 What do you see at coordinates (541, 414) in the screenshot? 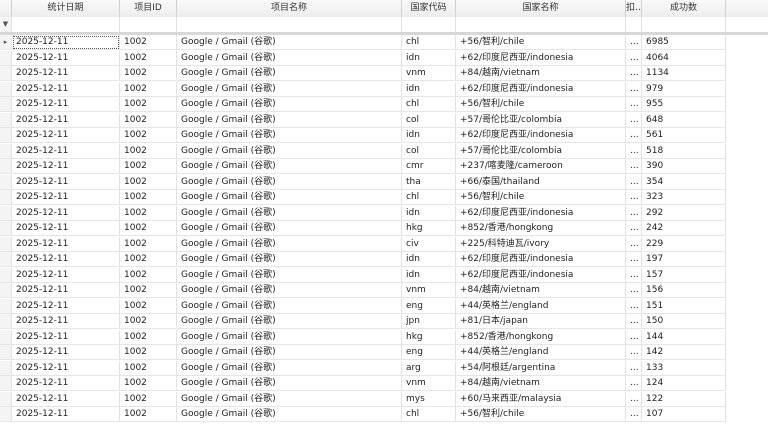
I see `cell-country-name: +56/智利/chile` at bounding box center [541, 414].